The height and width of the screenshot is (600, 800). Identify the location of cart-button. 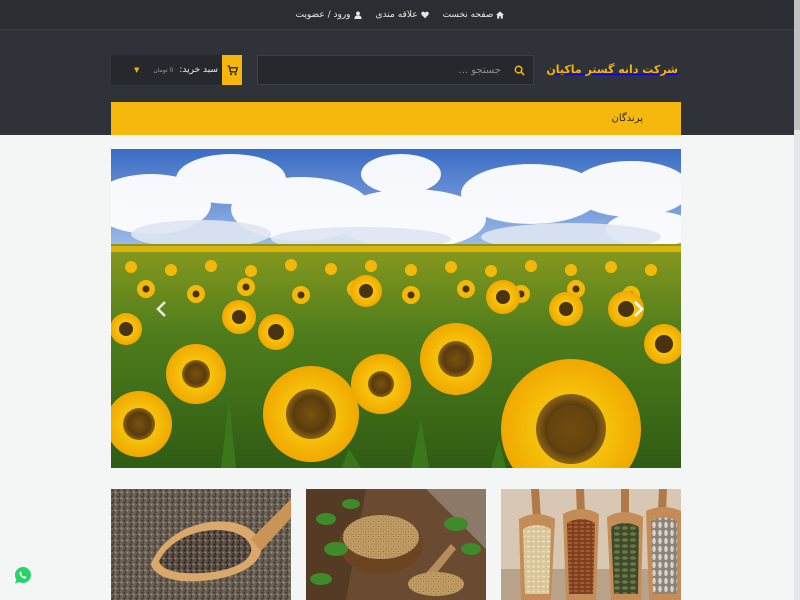
(232, 70).